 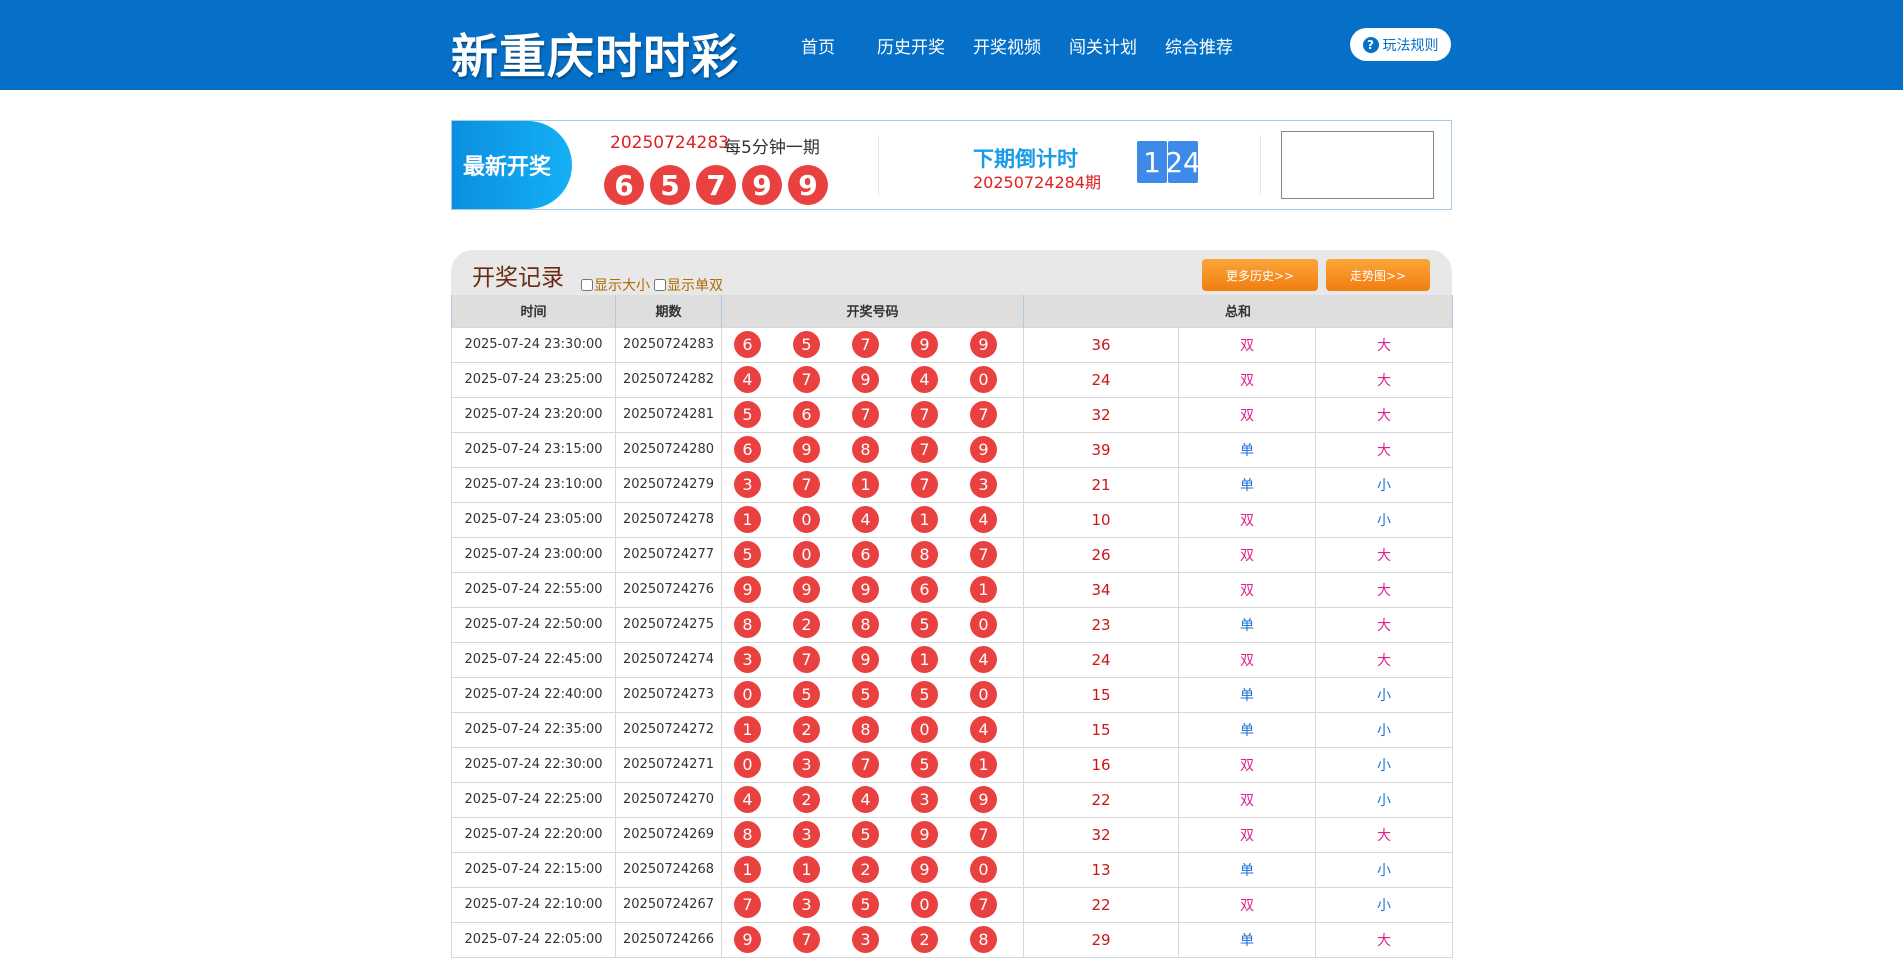 What do you see at coordinates (1260, 275) in the screenshot?
I see `more-history-button: 更多历史>>` at bounding box center [1260, 275].